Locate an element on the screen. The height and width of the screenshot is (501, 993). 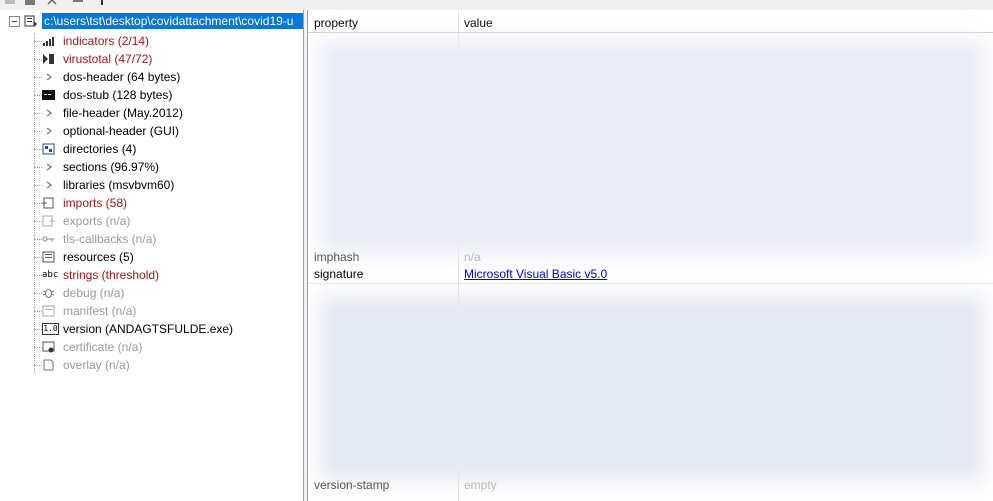
tree-item: dos-header (64 bytes) is located at coordinates (151, 77).